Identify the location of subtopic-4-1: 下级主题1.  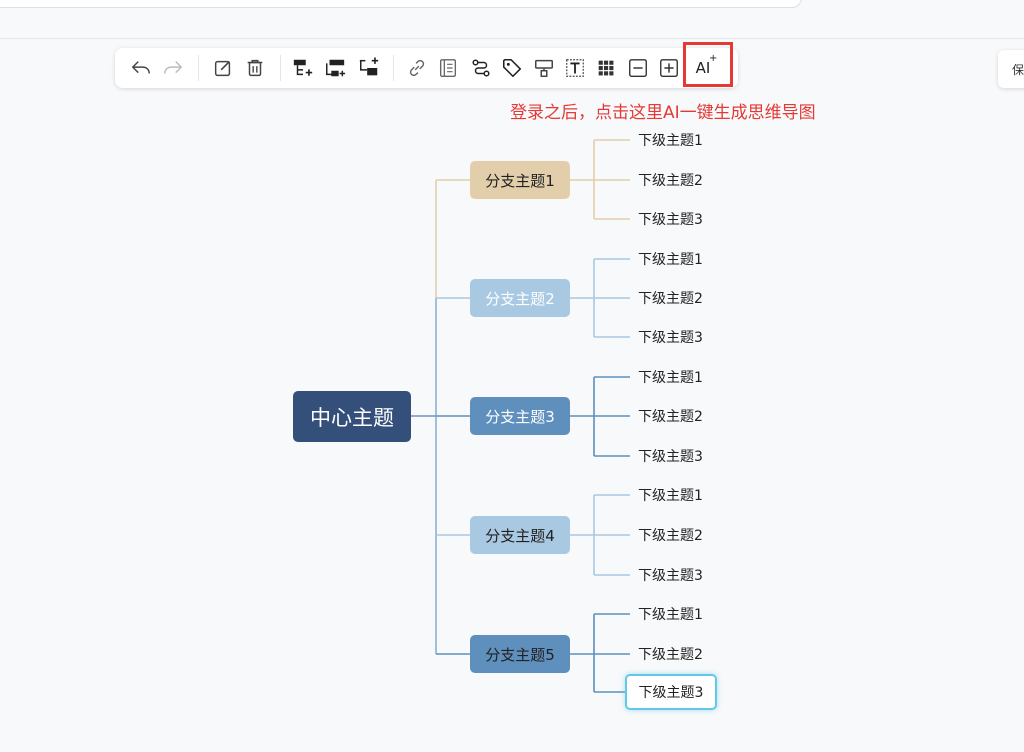
(670, 495).